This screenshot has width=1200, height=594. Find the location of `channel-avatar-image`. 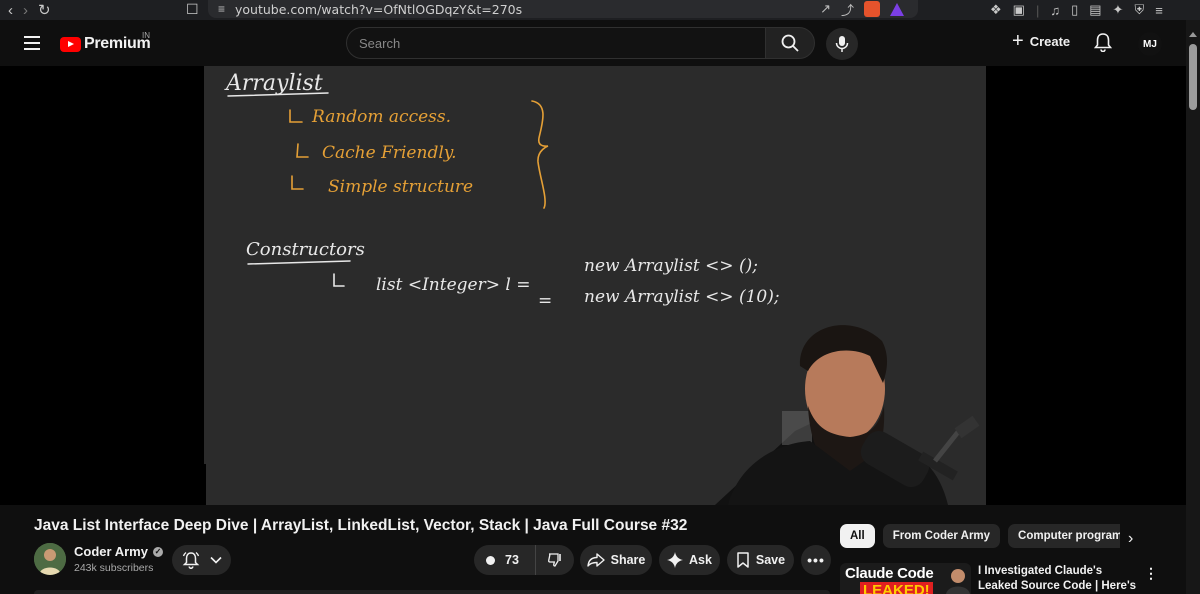

channel-avatar-image is located at coordinates (50, 559).